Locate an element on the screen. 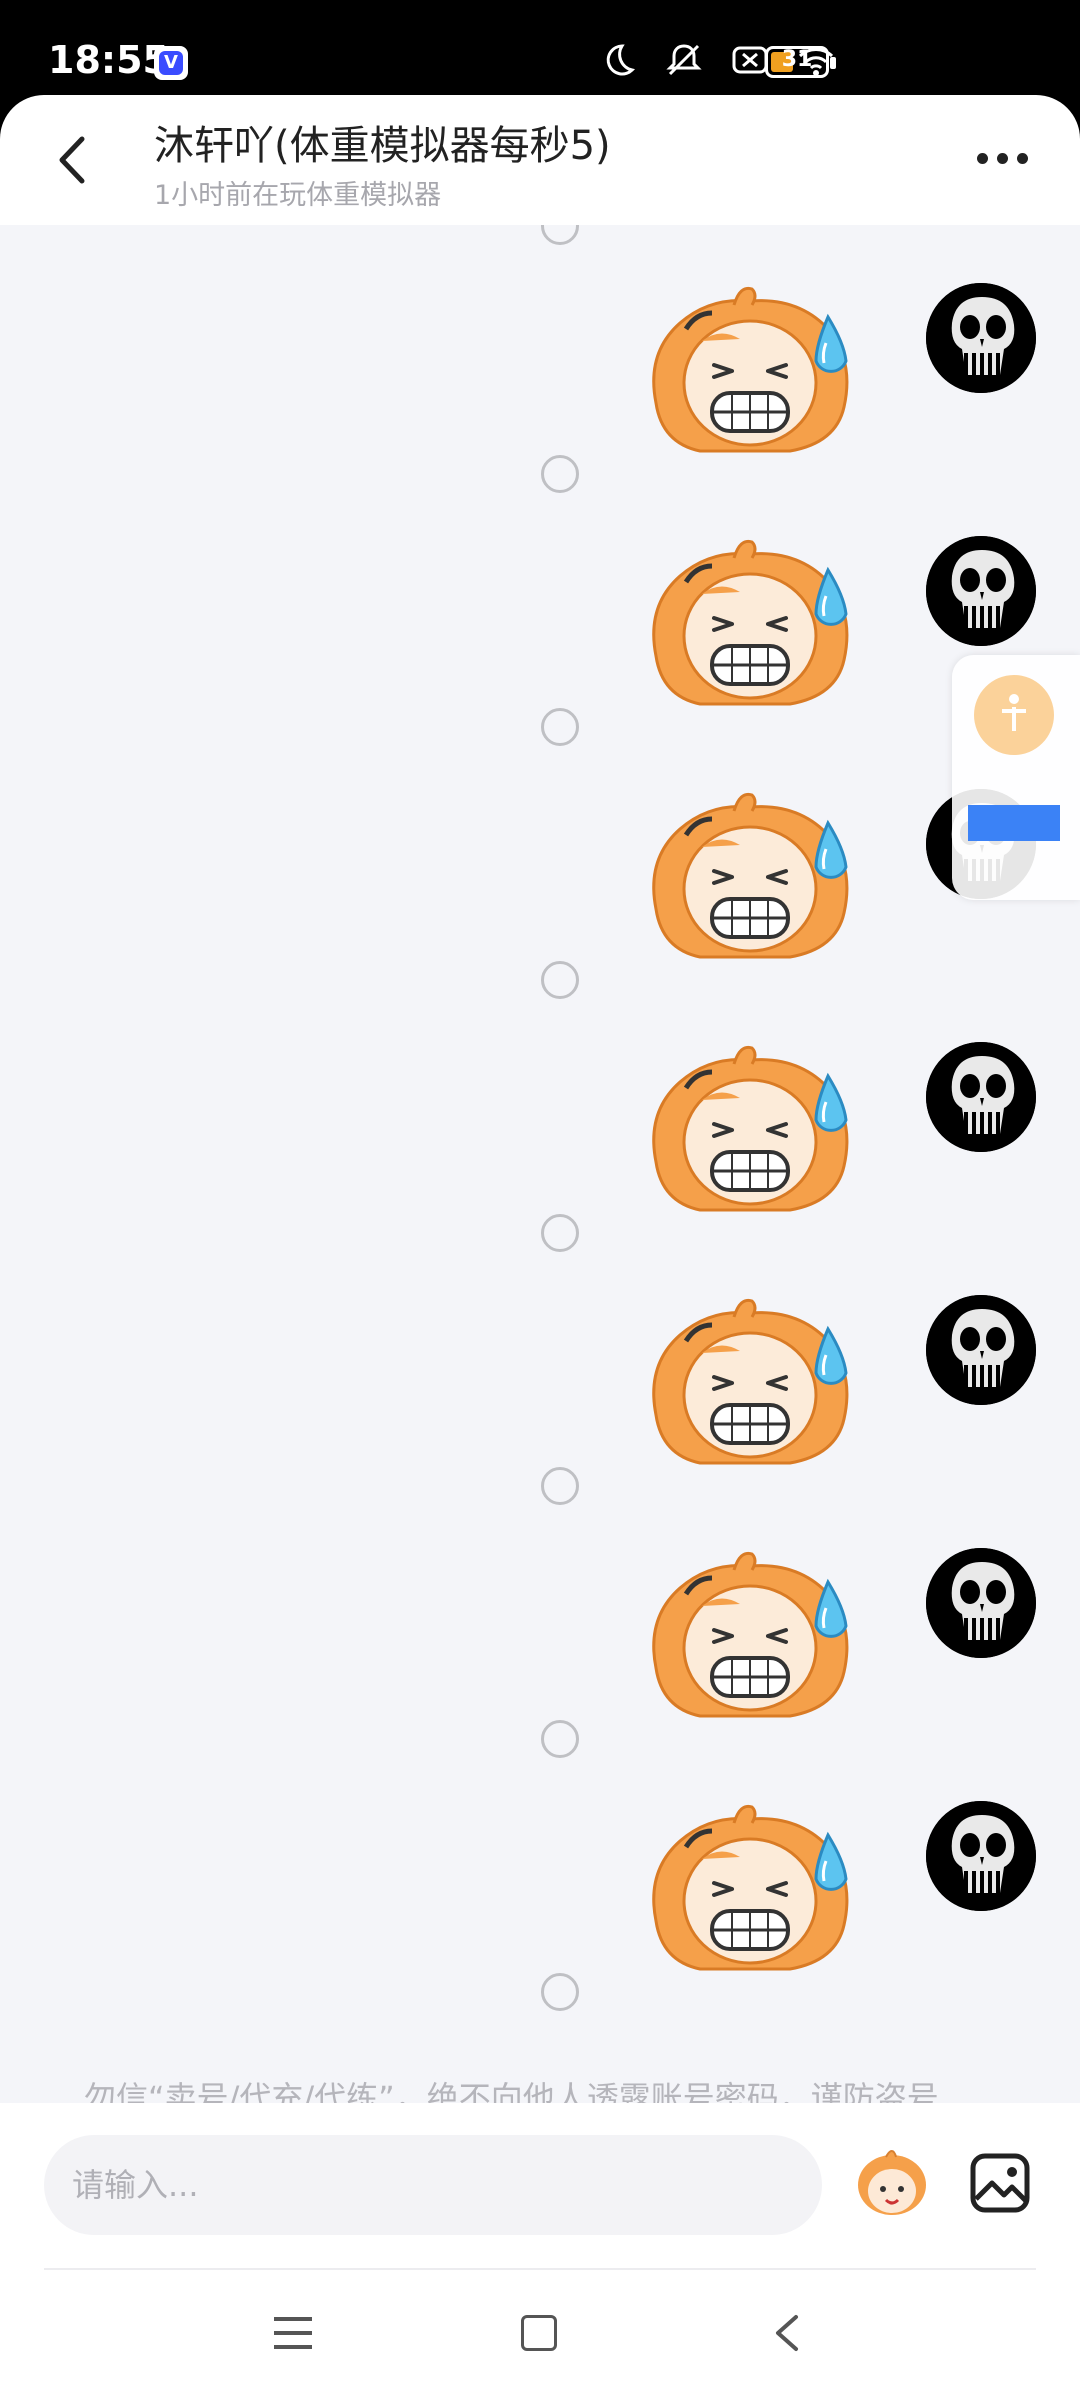 The height and width of the screenshot is (2400, 1080). battery-icon: 31 is located at coordinates (800, 62).